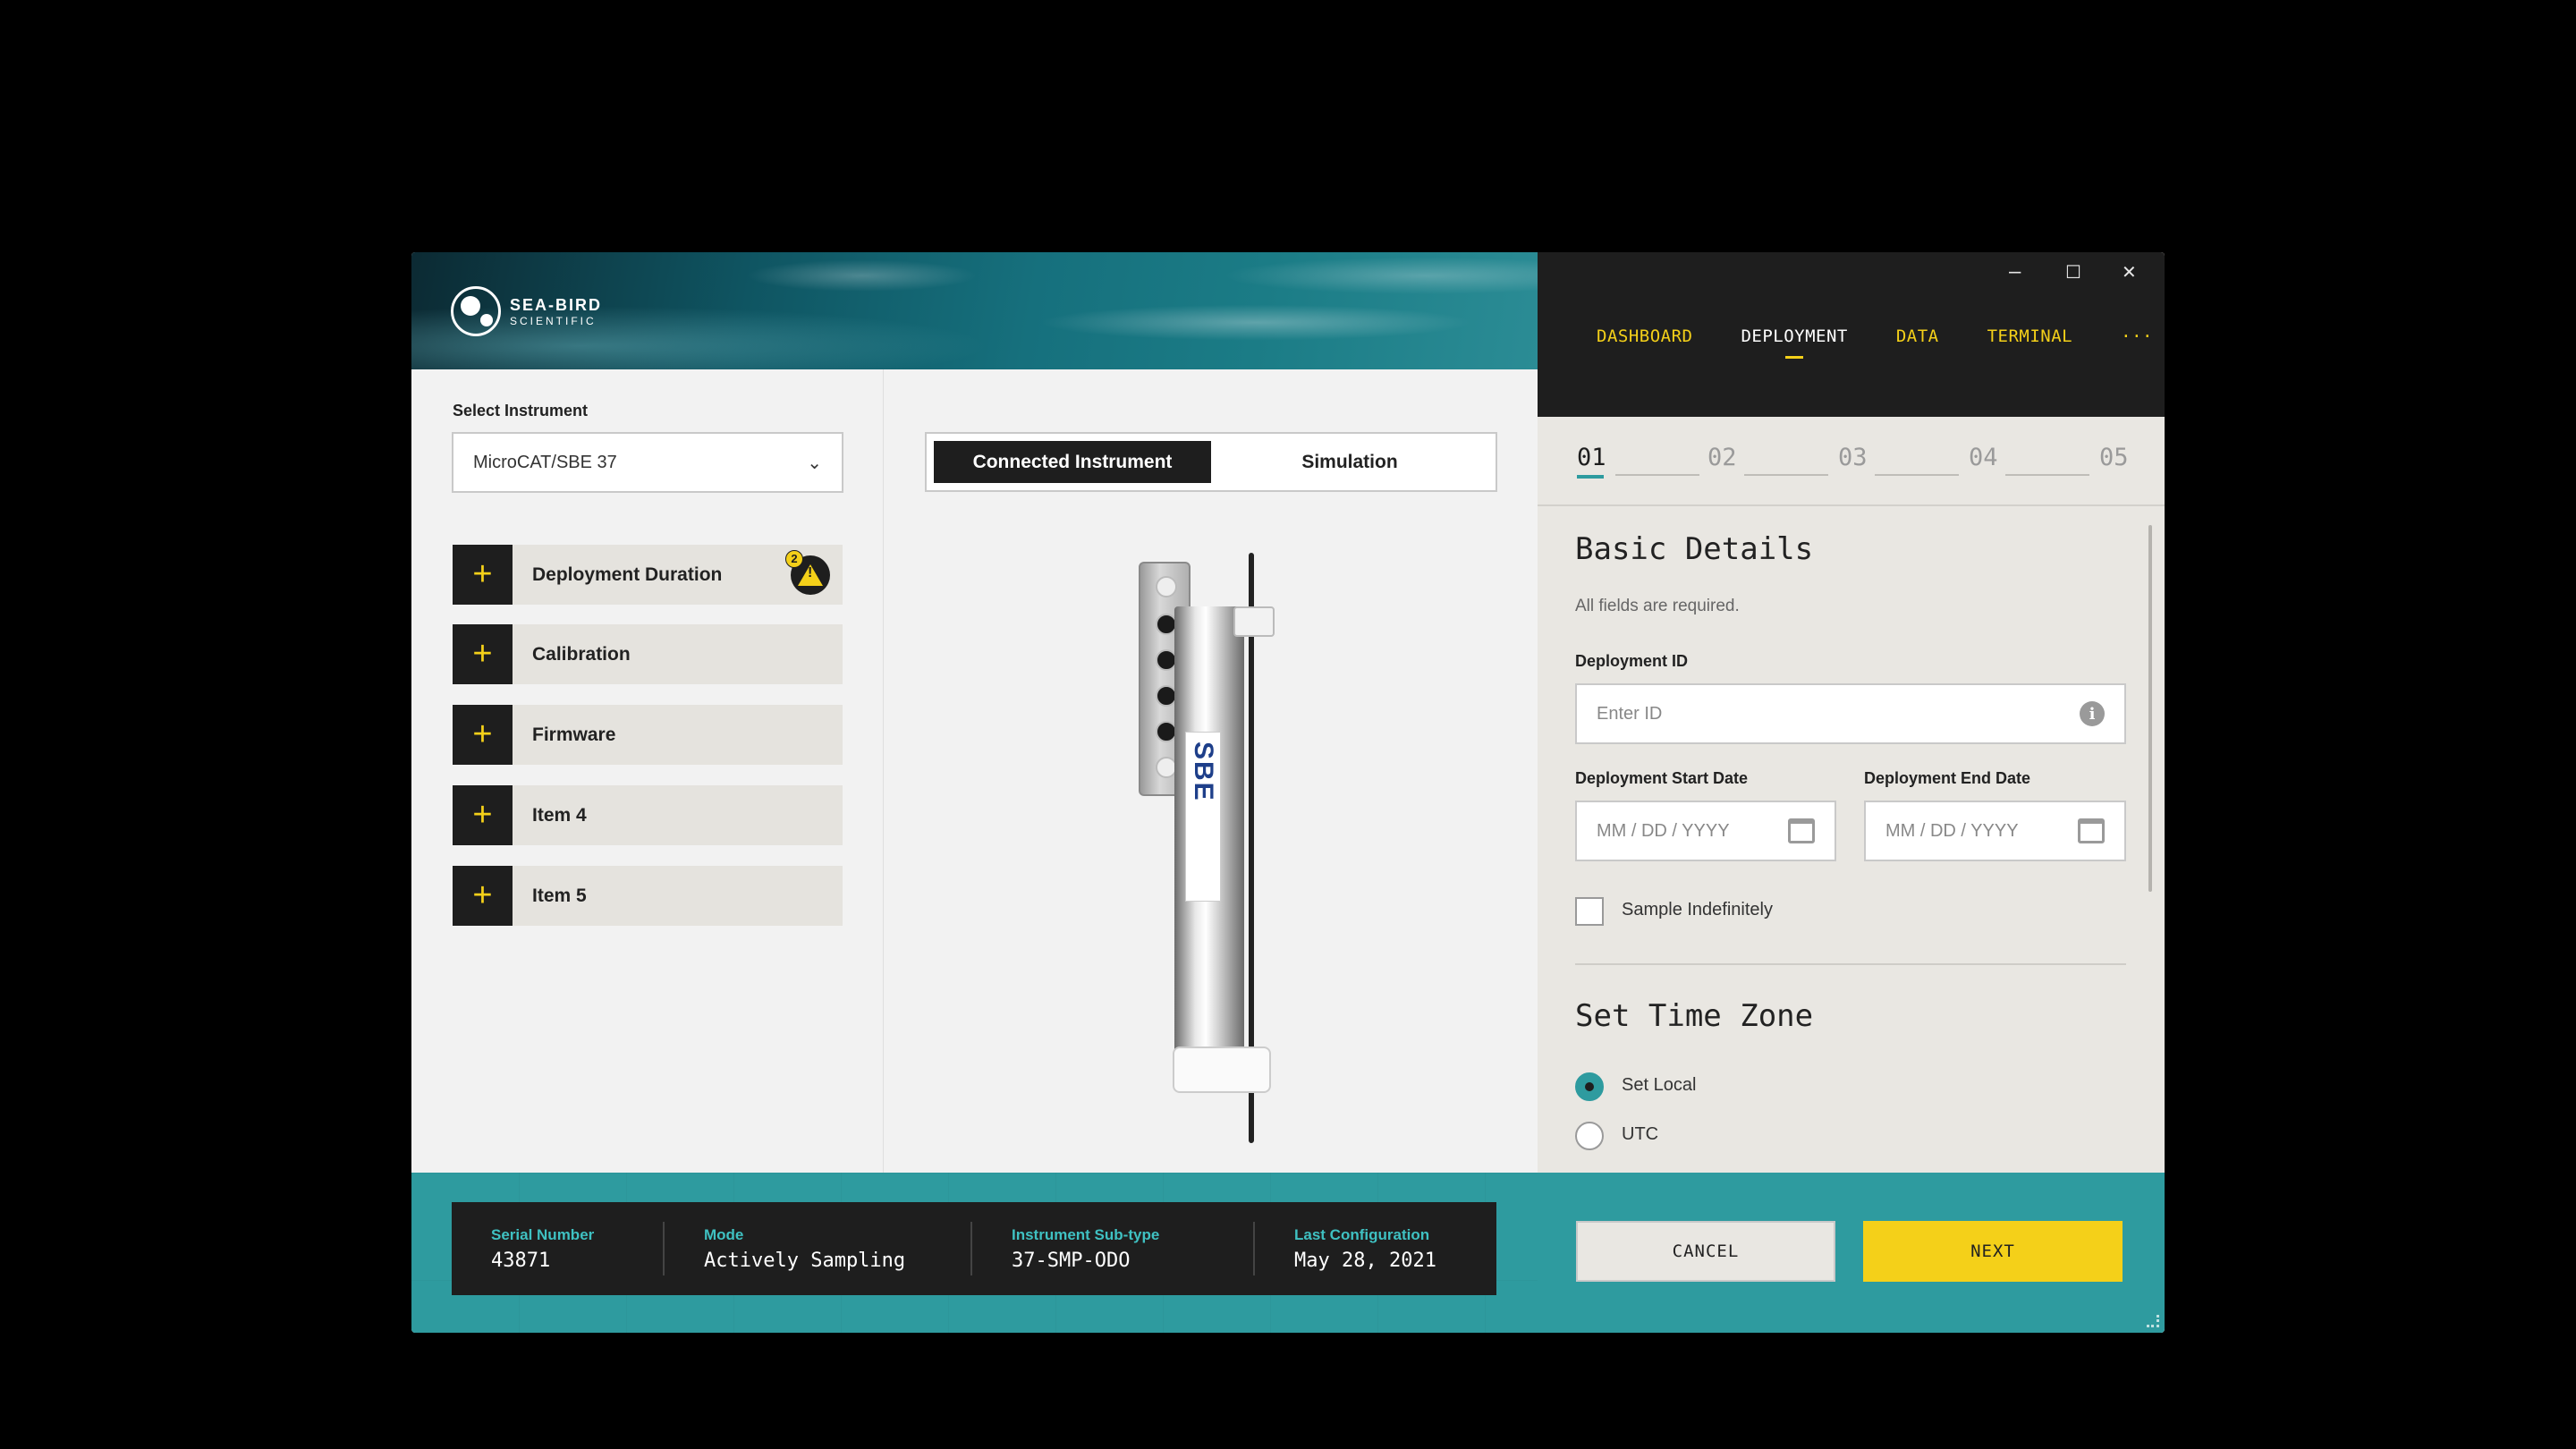 This screenshot has width=2576, height=1449. I want to click on set-local-label: Set Local, so click(1659, 1085).